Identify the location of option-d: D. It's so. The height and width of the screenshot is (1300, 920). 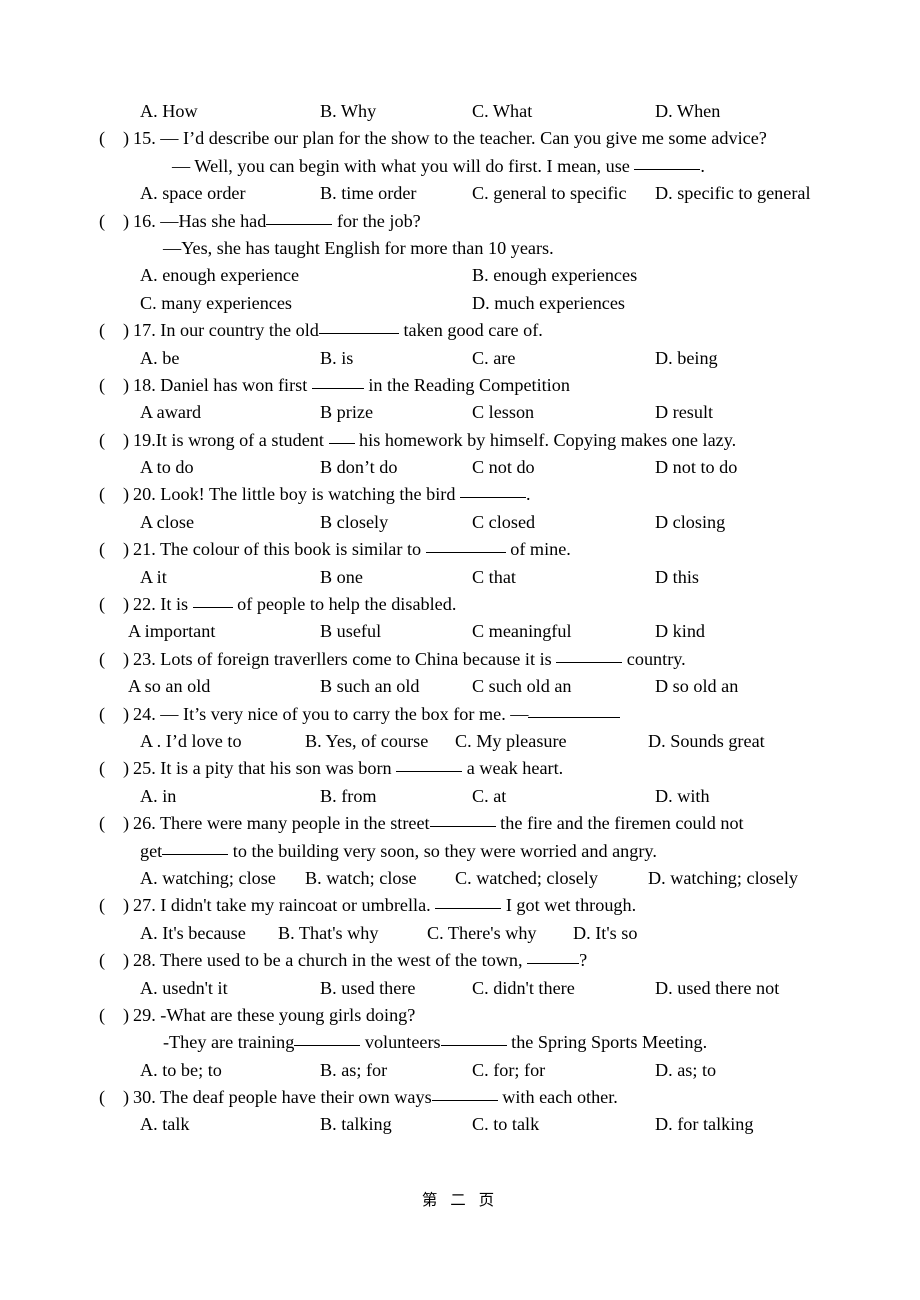
(605, 933).